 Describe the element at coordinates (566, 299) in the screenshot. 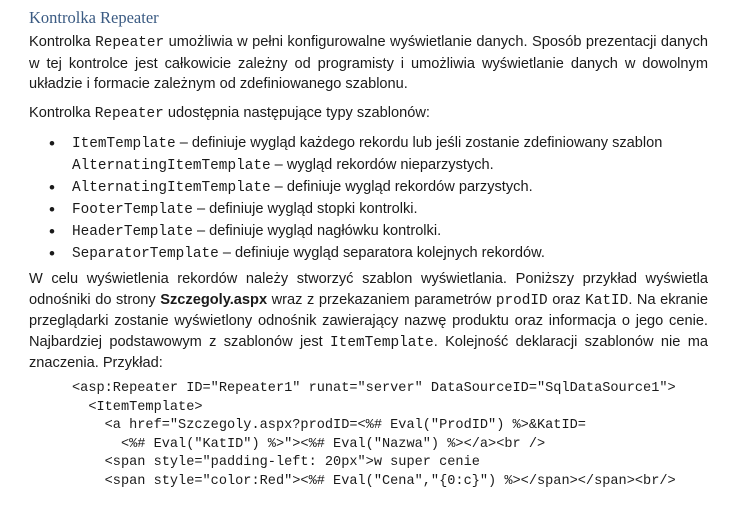

I see `example-text: oraz` at that location.